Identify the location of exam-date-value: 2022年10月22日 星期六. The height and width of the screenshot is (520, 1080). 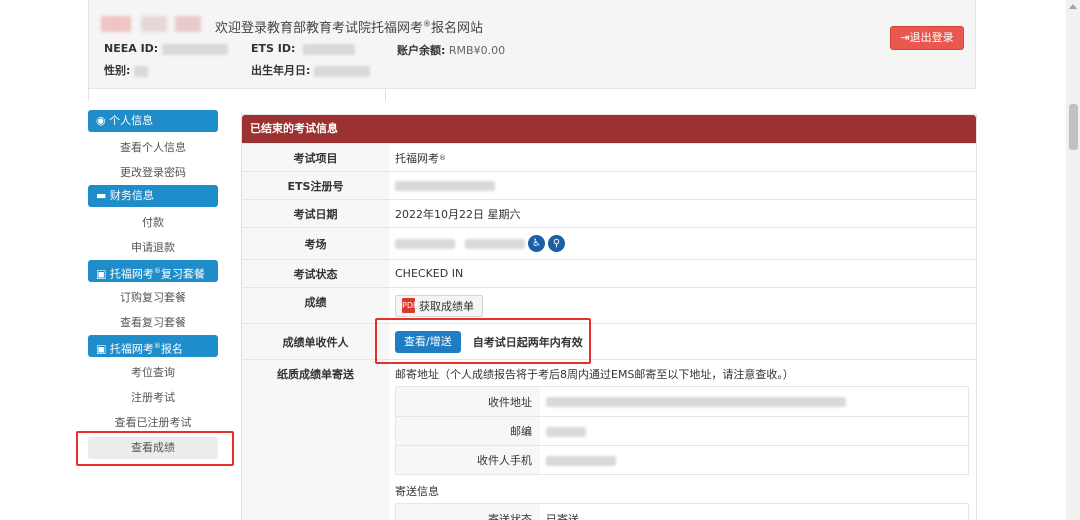
(458, 214).